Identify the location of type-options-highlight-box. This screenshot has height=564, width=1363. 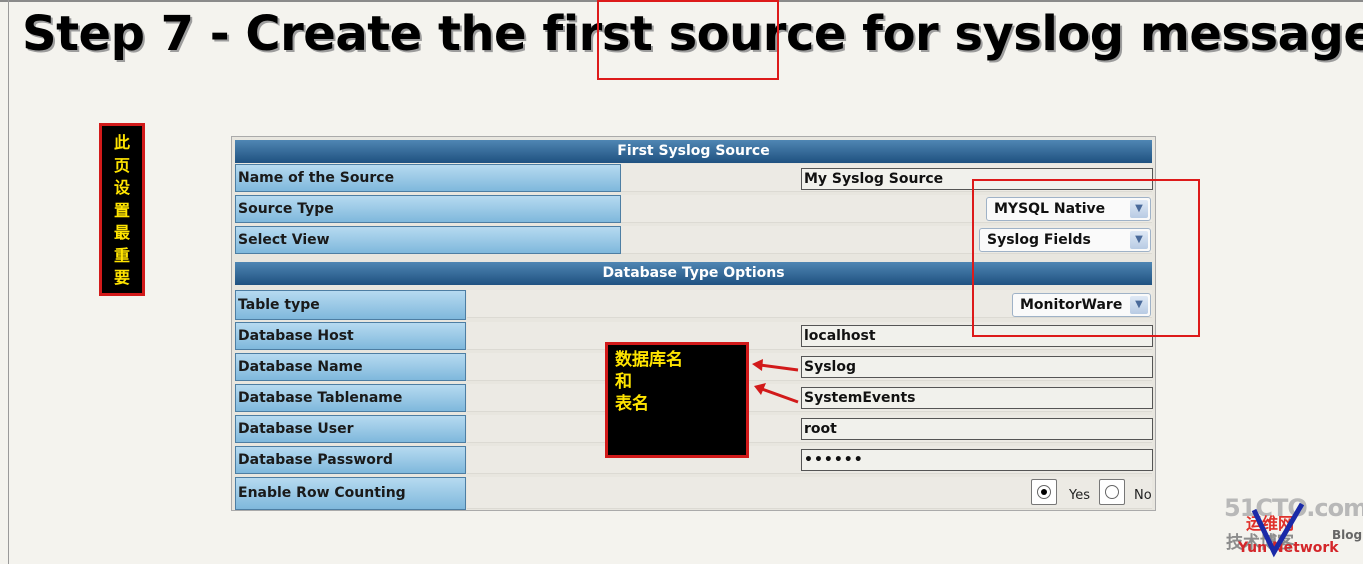
(1086, 258).